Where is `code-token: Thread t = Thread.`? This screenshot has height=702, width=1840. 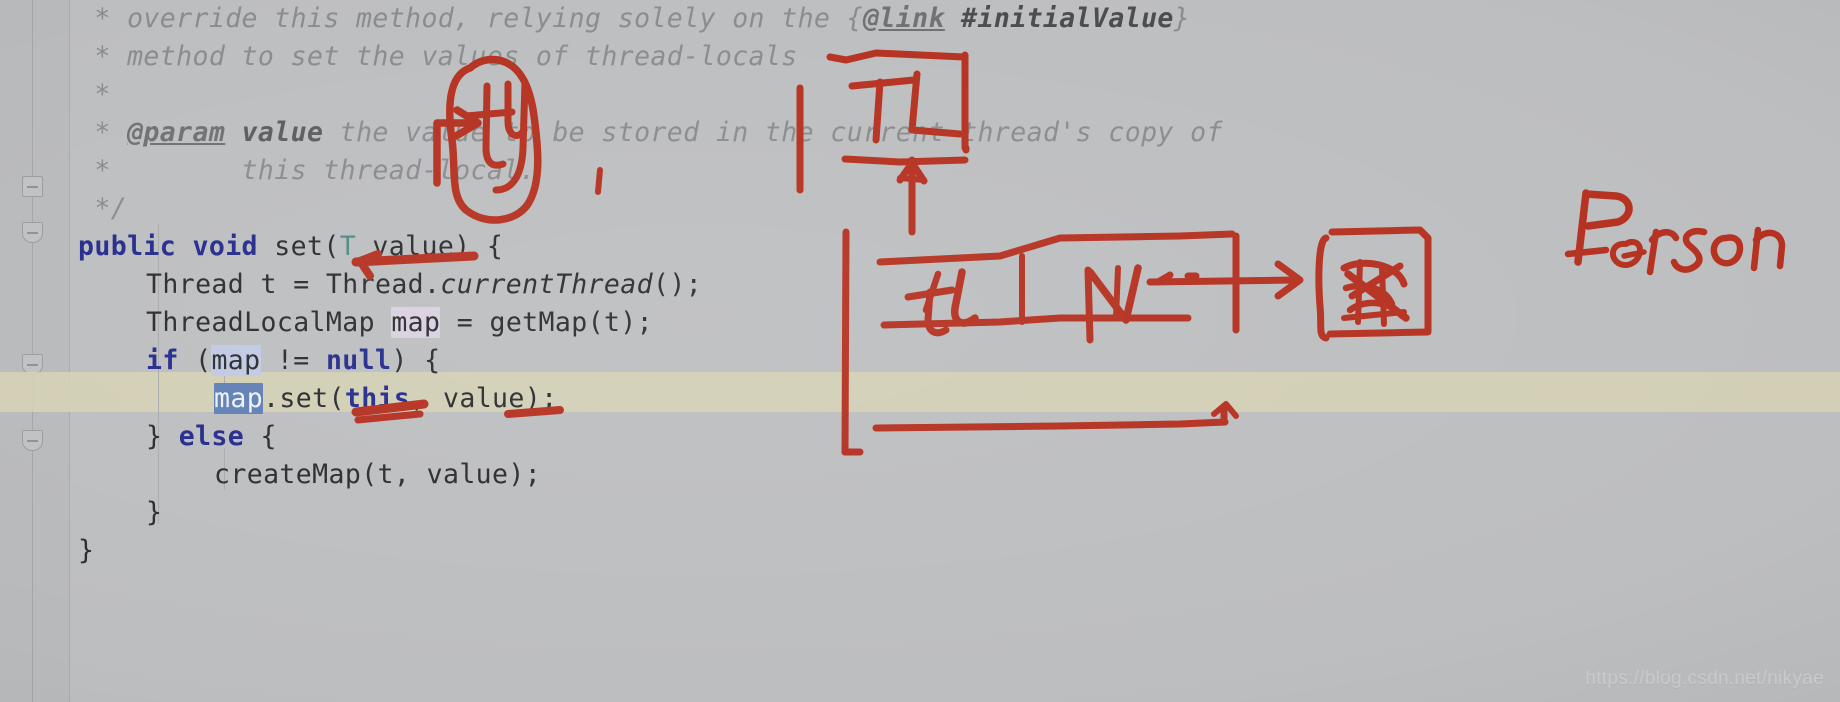 code-token: Thread t = Thread. is located at coordinates (293, 284).